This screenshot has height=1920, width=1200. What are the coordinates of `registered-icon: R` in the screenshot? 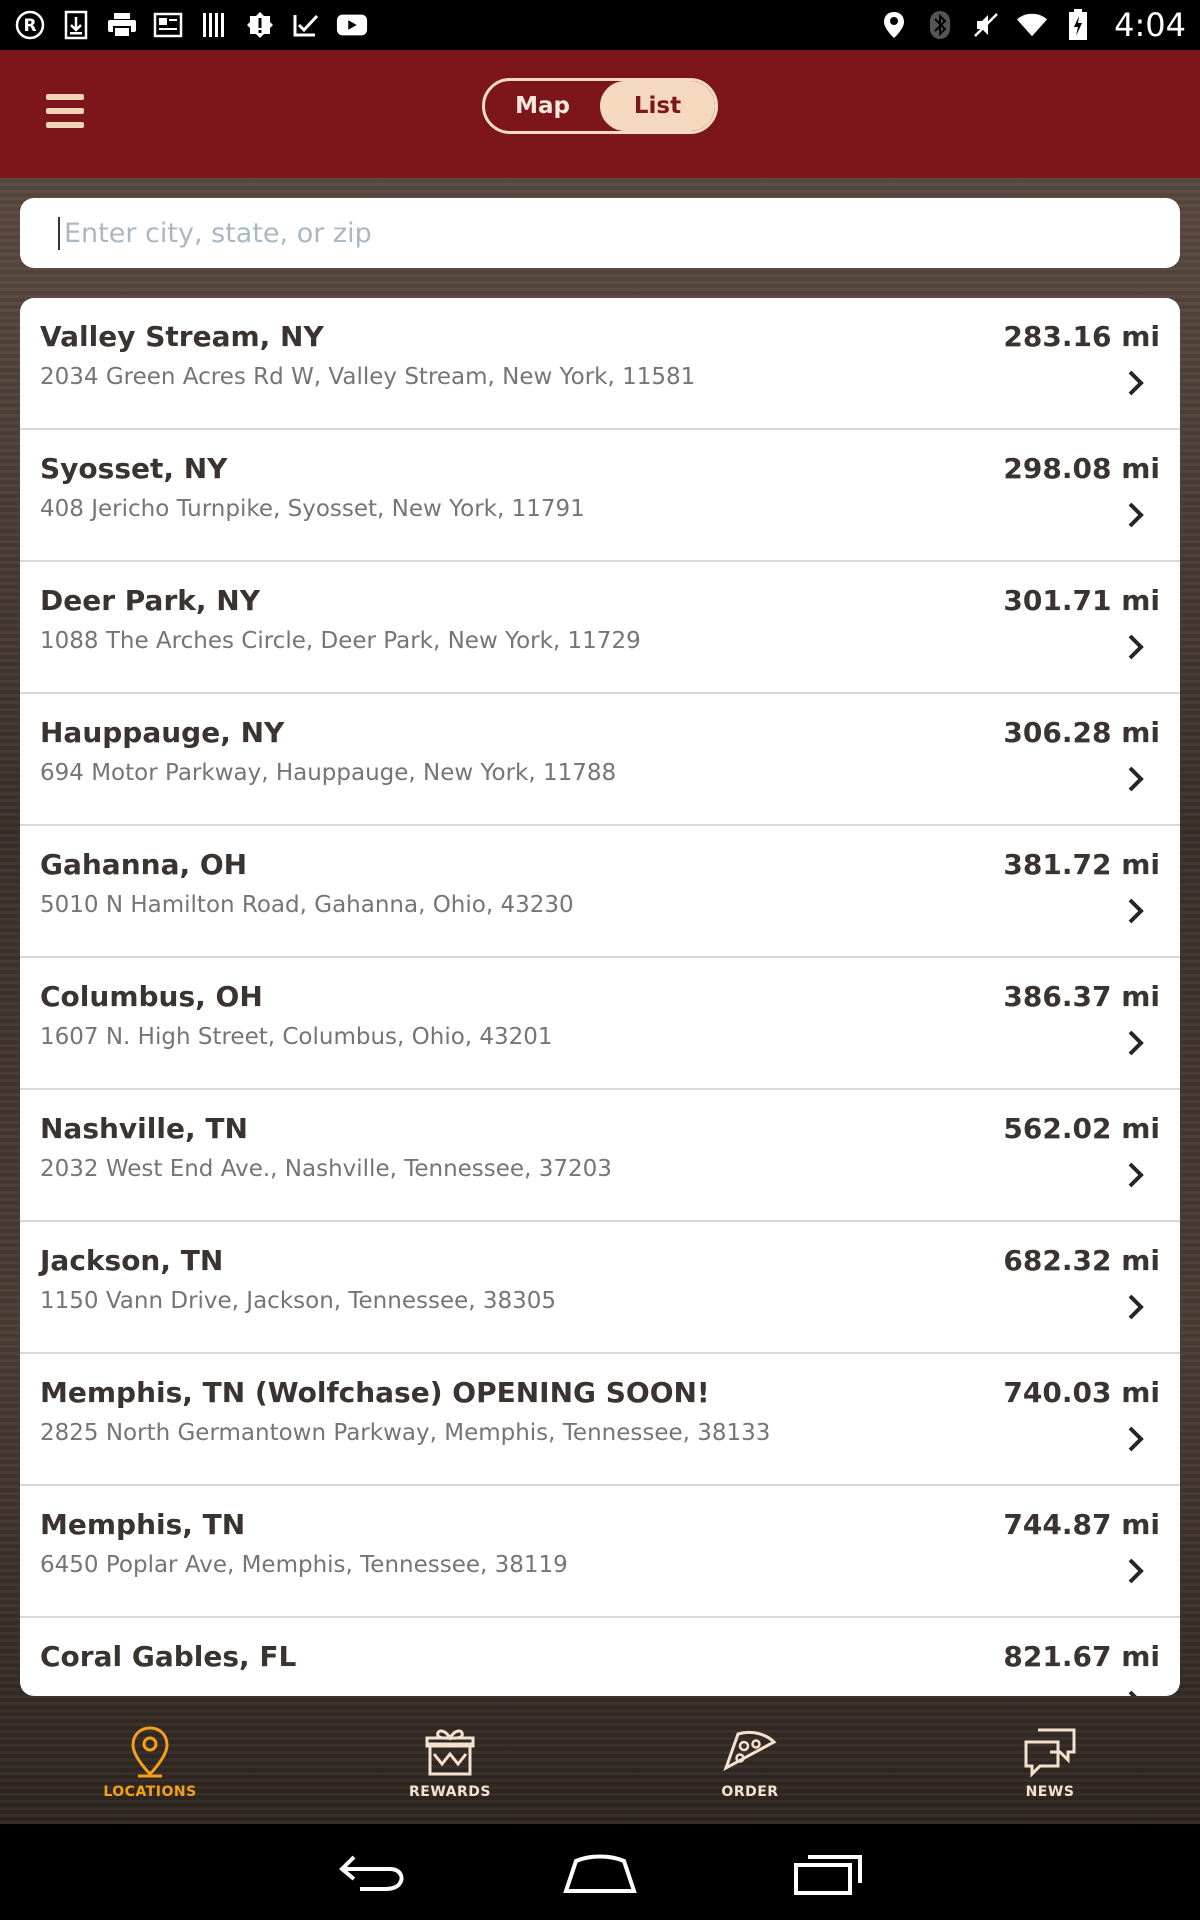 It's located at (30, 25).